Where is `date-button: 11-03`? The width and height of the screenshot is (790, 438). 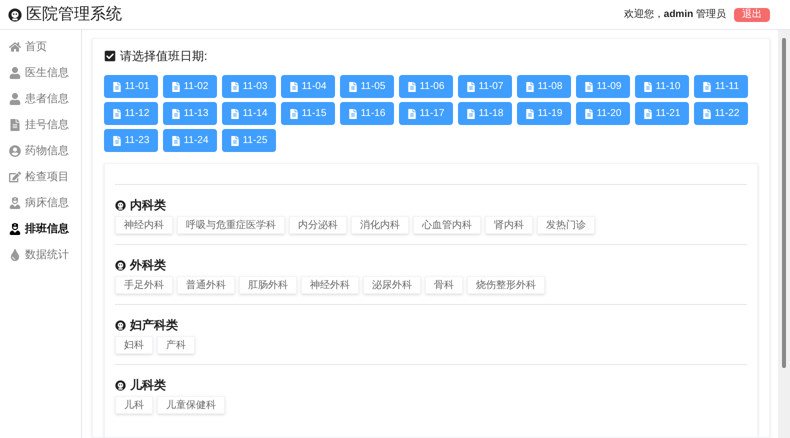 date-button: 11-03 is located at coordinates (249, 86).